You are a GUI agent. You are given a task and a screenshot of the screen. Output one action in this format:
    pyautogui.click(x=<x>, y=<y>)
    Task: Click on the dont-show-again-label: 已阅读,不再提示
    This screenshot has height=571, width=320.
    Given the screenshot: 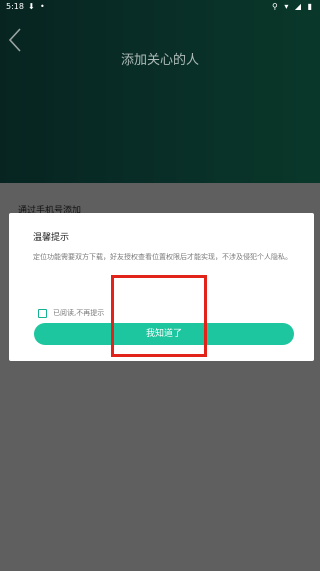 What is the action you would take?
    pyautogui.click(x=79, y=313)
    